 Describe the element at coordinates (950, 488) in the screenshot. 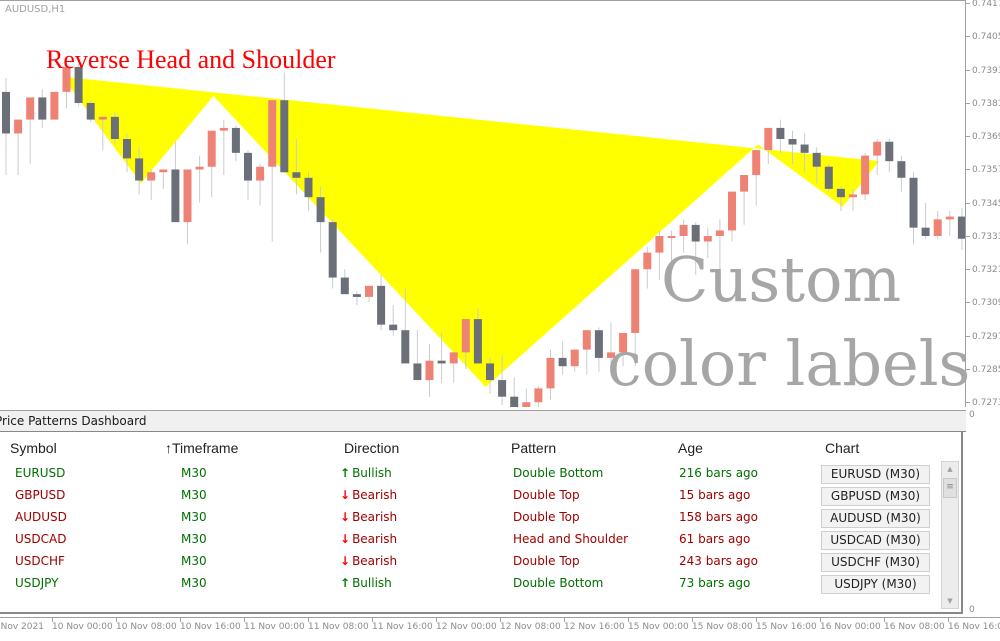

I see `scroll-thumb: ≡` at that location.